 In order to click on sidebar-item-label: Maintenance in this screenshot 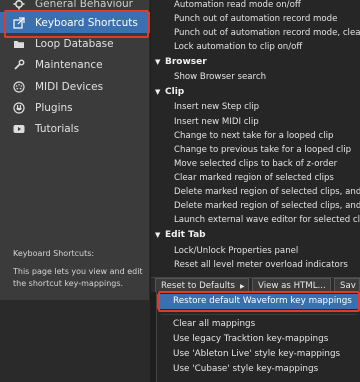, I will do `click(69, 64)`.